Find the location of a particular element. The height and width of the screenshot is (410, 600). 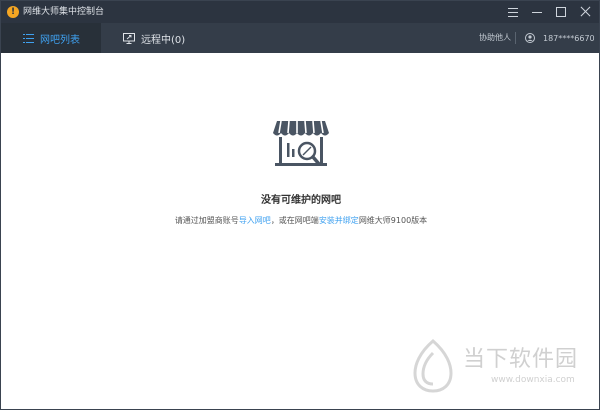

user-phone: 187****6670 is located at coordinates (569, 38).